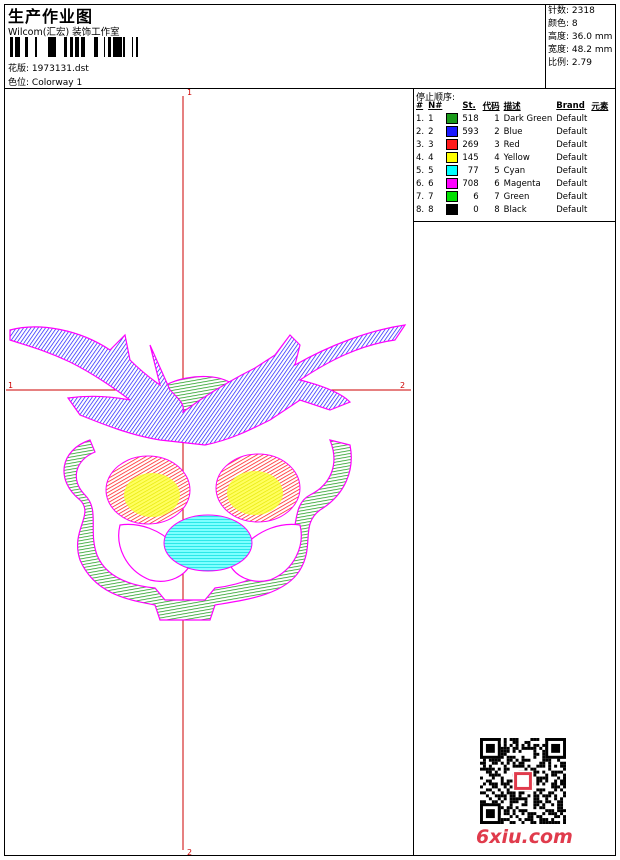 This screenshot has height=860, width=620. What do you see at coordinates (420, 157) in the screenshot?
I see `row-index: 4.` at bounding box center [420, 157].